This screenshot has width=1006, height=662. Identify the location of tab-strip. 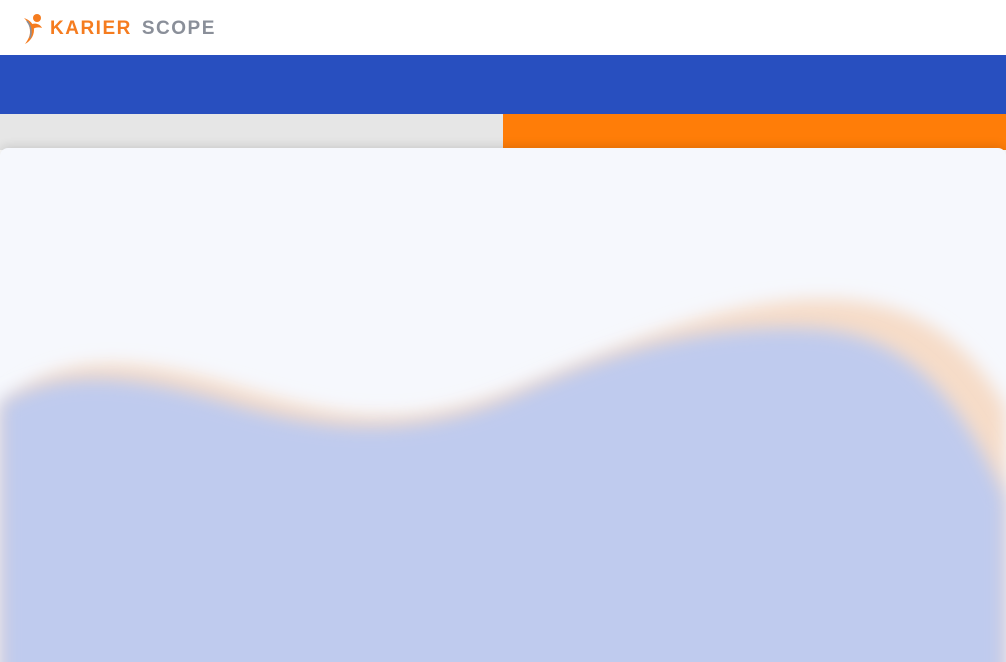
(503, 132).